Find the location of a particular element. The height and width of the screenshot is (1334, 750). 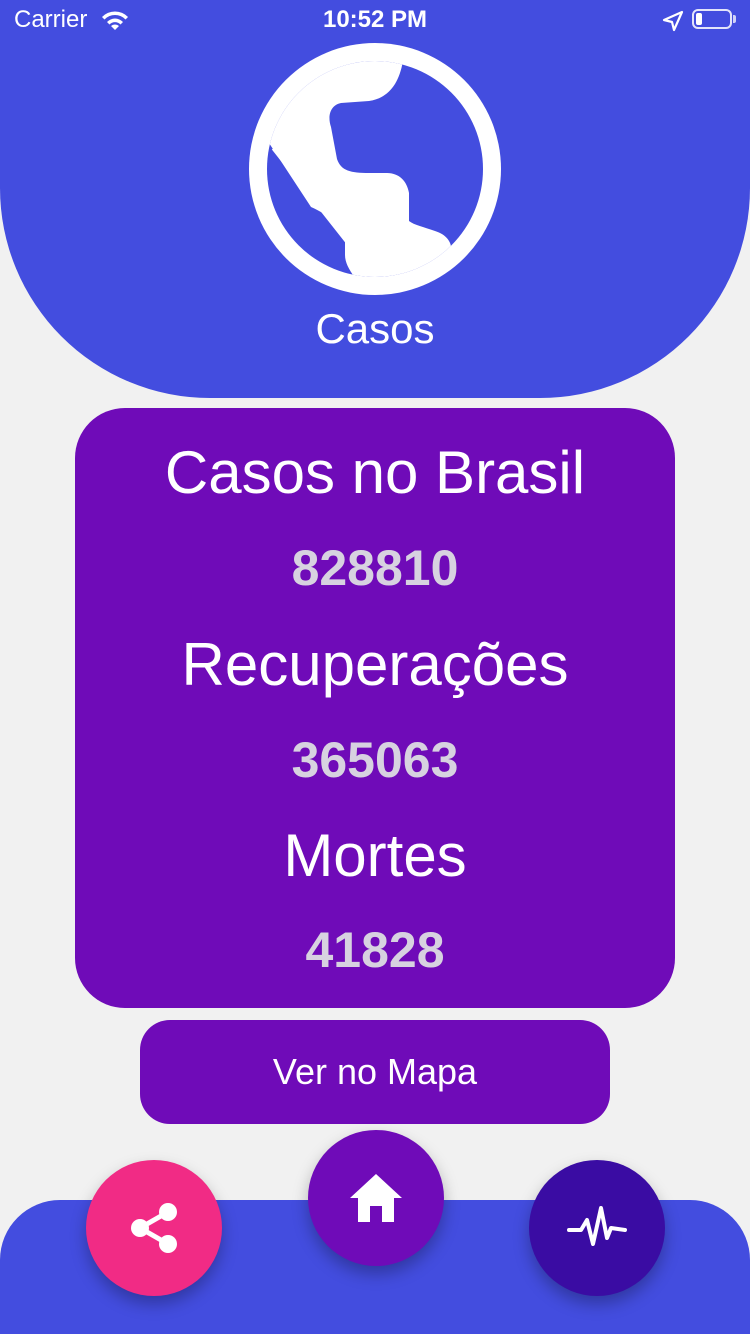

share-icon is located at coordinates (154, 1228).